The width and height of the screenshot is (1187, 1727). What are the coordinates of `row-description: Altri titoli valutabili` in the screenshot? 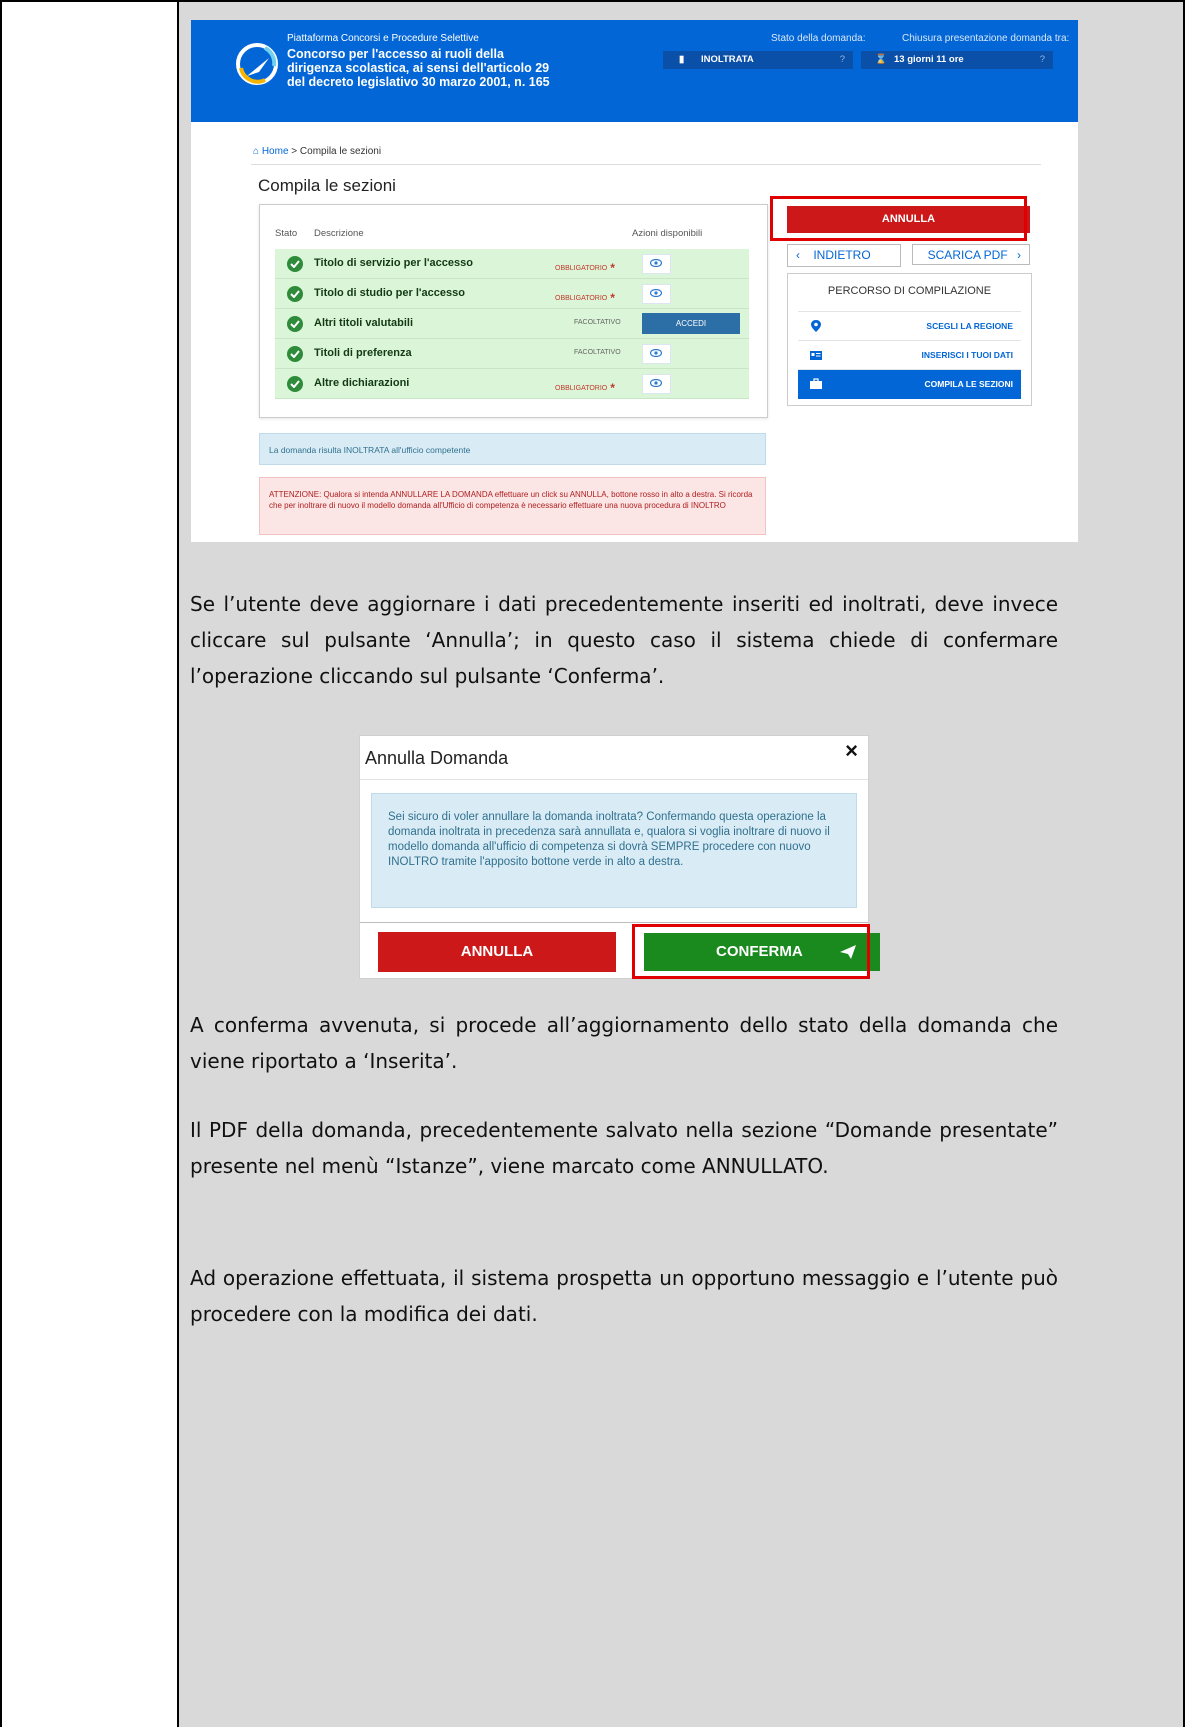 It's located at (364, 323).